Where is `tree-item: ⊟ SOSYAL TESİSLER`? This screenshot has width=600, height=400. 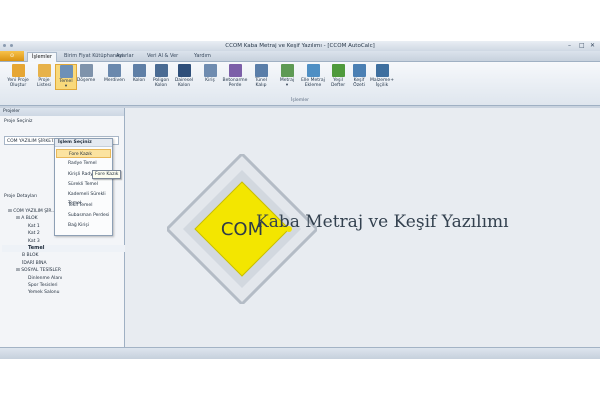 tree-item: ⊟ SOSYAL TESİSLER is located at coordinates (31, 270).